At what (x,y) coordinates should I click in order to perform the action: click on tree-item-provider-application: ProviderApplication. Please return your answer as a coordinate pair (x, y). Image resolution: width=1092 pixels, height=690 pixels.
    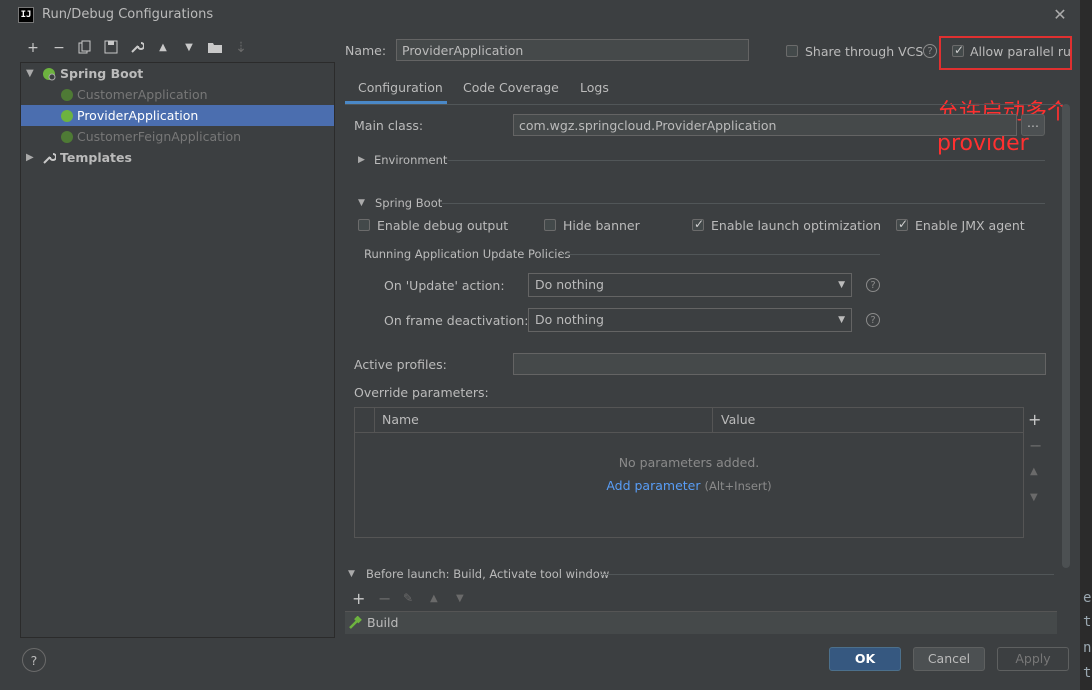
    Looking at the image, I should click on (177, 115).